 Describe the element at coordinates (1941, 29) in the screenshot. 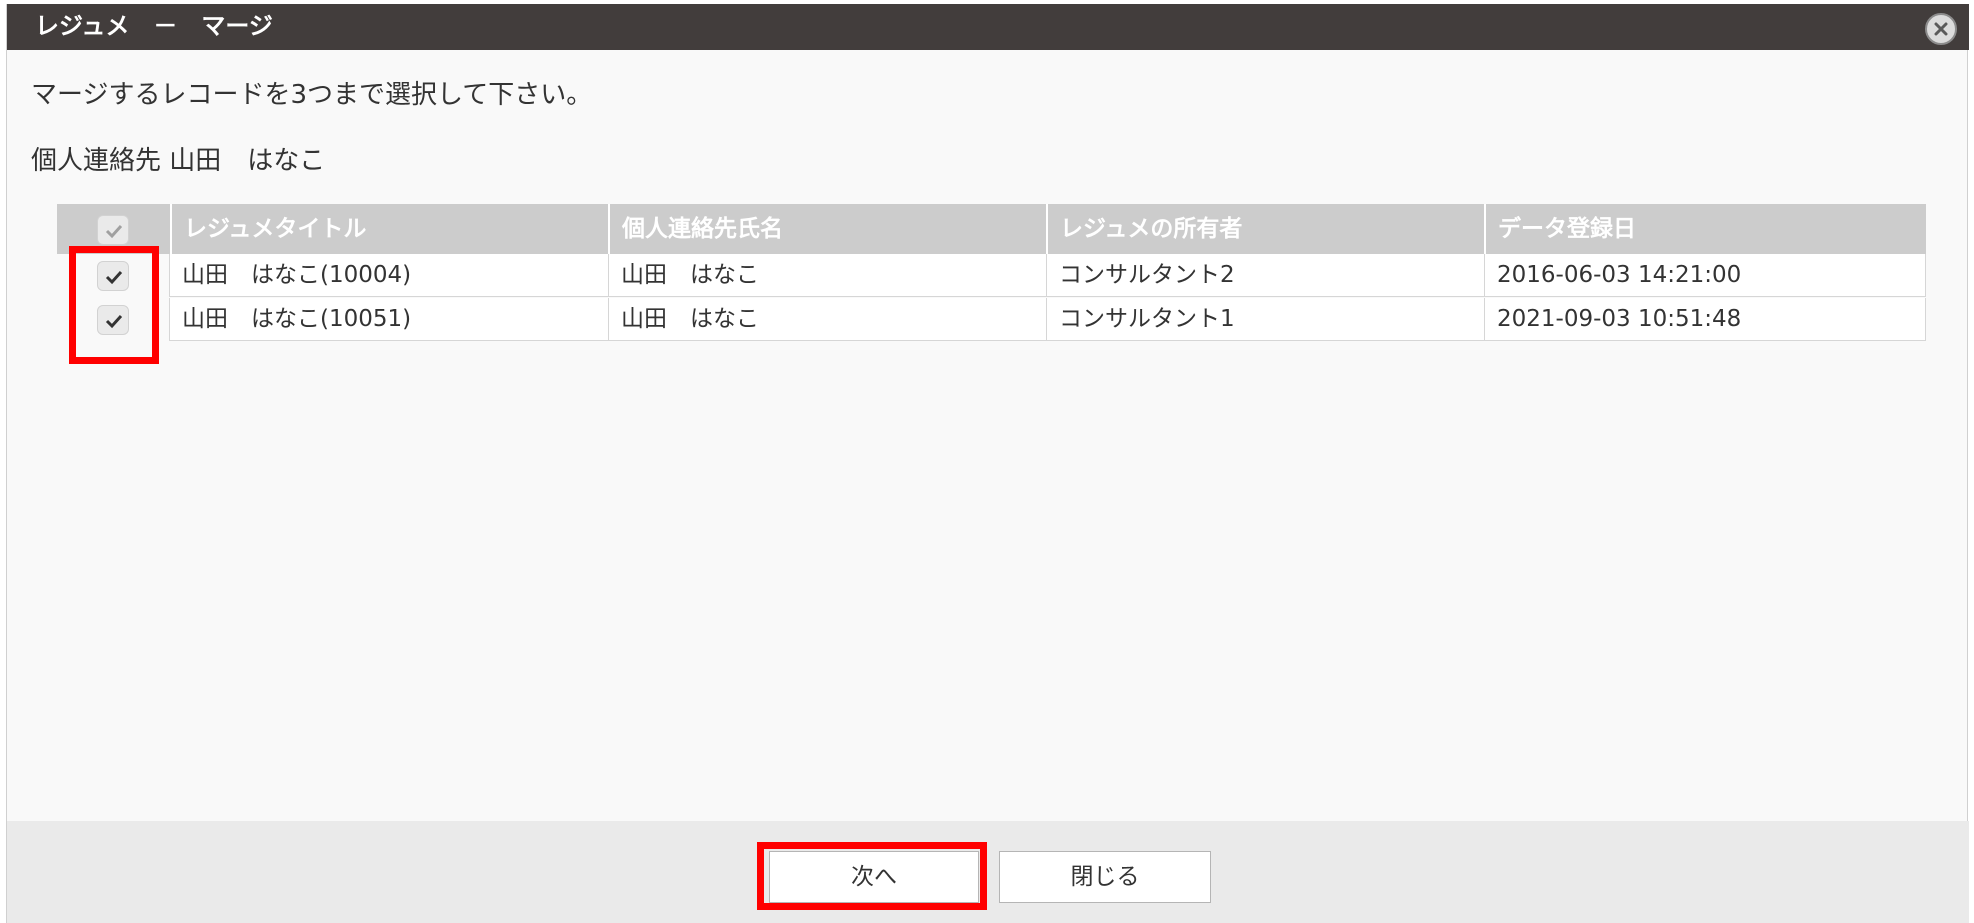

I see `close-icon` at that location.